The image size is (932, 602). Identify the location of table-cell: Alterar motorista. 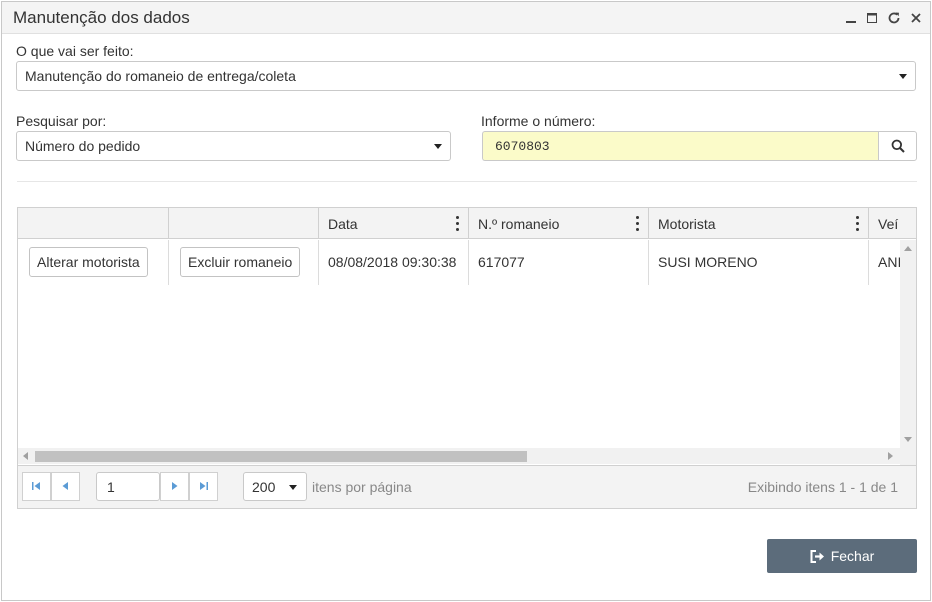
(93, 262).